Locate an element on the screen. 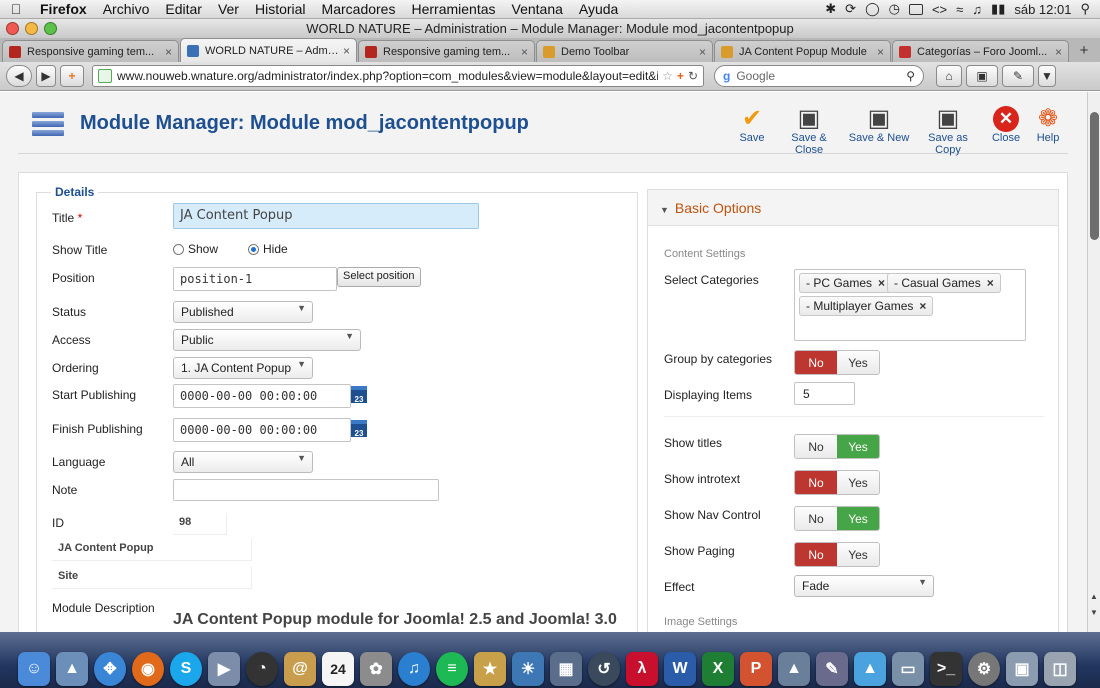 The image size is (1100, 688). browser-tab: Demo Toolbar × is located at coordinates (624, 51).